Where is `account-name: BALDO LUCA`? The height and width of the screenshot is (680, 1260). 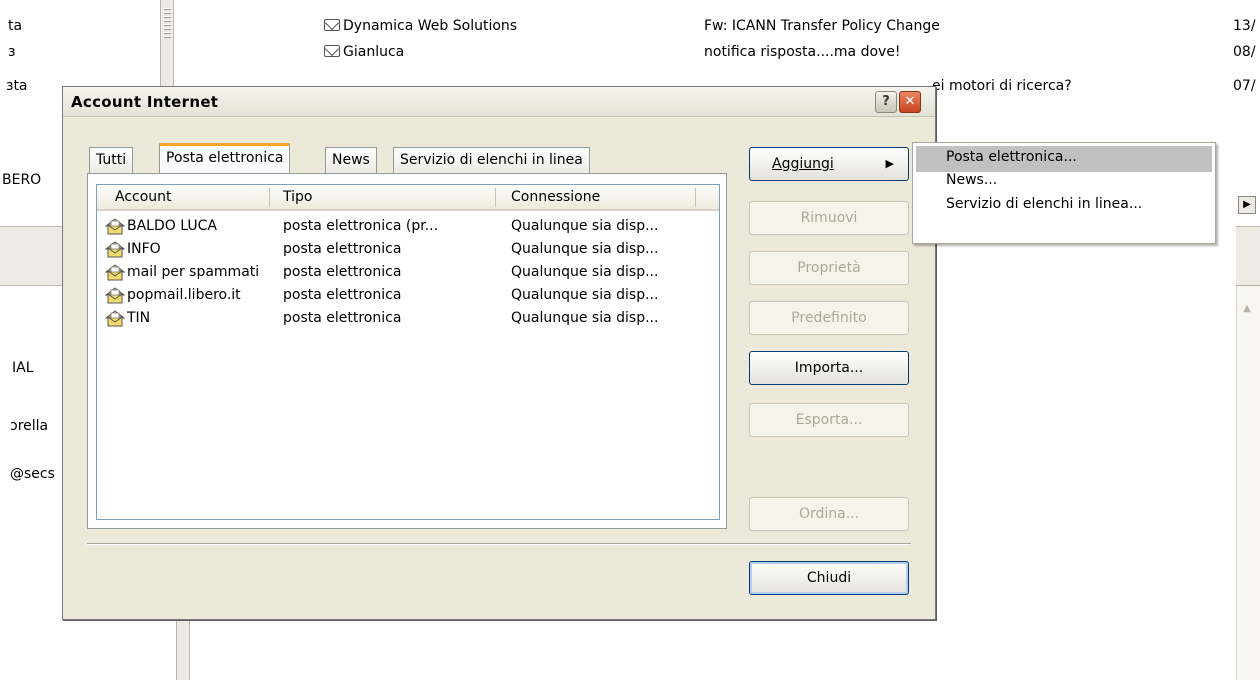 account-name: BALDO LUCA is located at coordinates (172, 226).